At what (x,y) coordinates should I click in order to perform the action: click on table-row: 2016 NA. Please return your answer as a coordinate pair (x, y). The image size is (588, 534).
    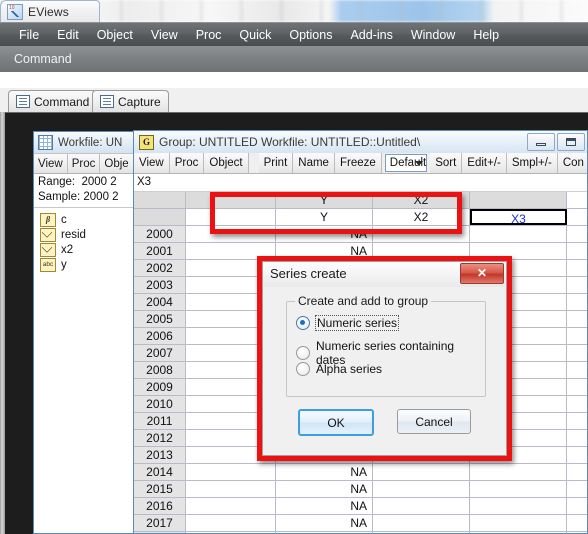
    Looking at the image, I should click on (360, 506).